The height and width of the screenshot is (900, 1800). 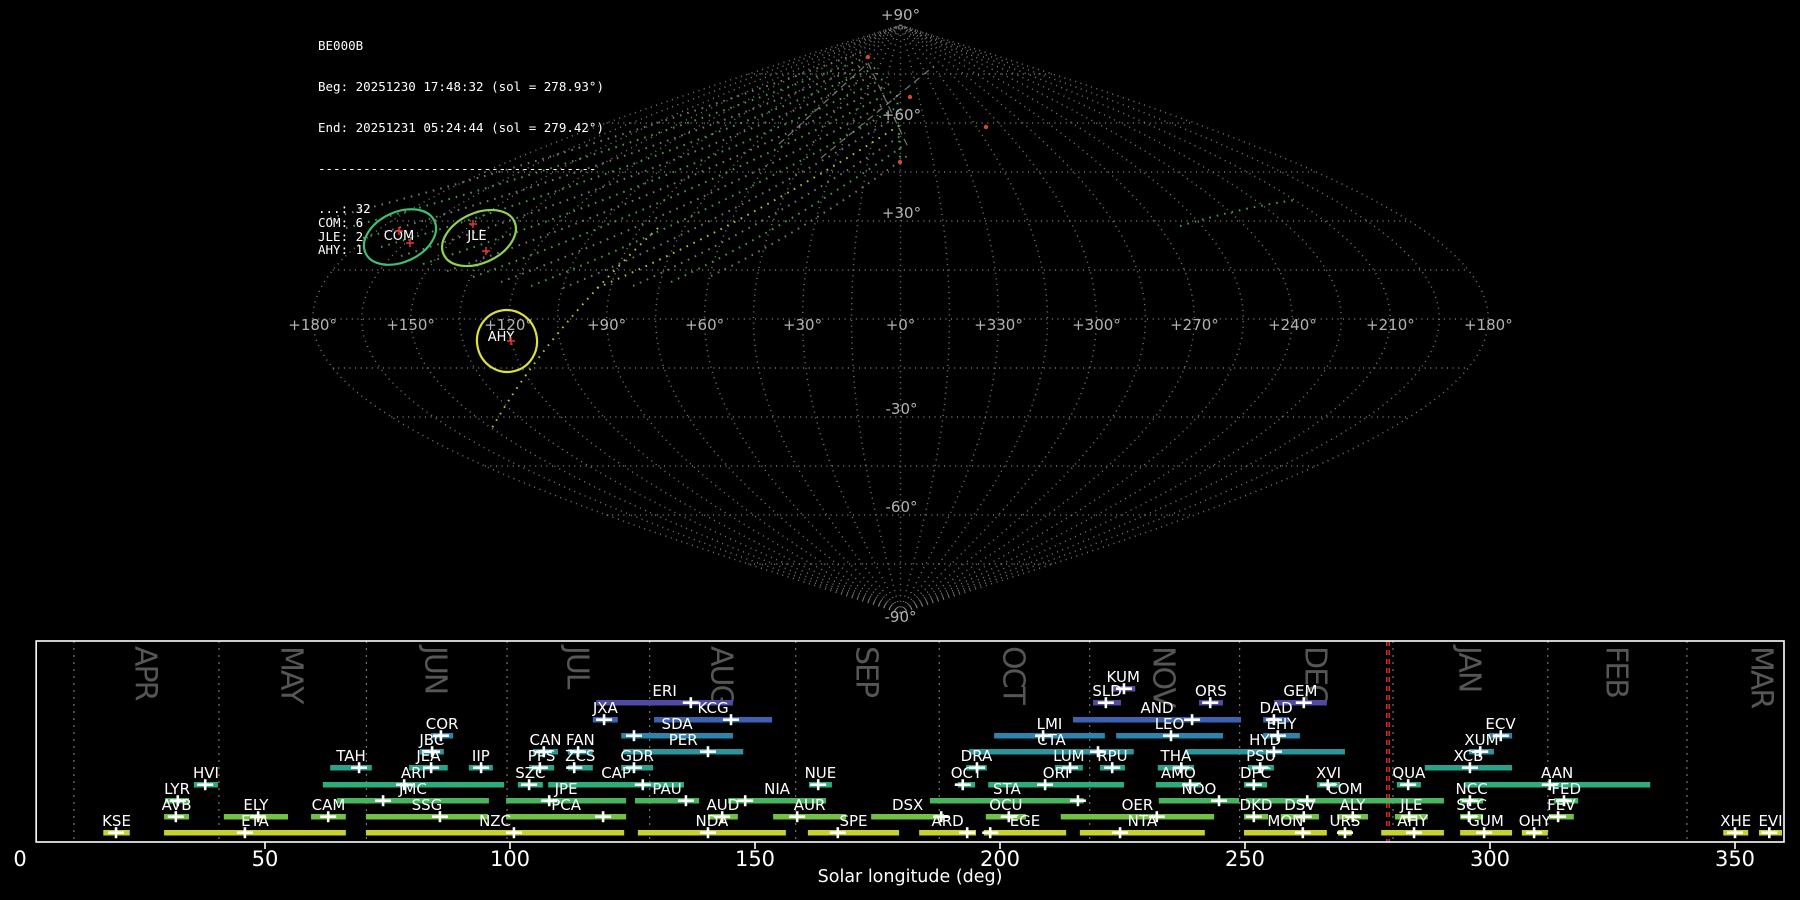 What do you see at coordinates (328, 809) in the screenshot?
I see `shower-CAM: CAM` at bounding box center [328, 809].